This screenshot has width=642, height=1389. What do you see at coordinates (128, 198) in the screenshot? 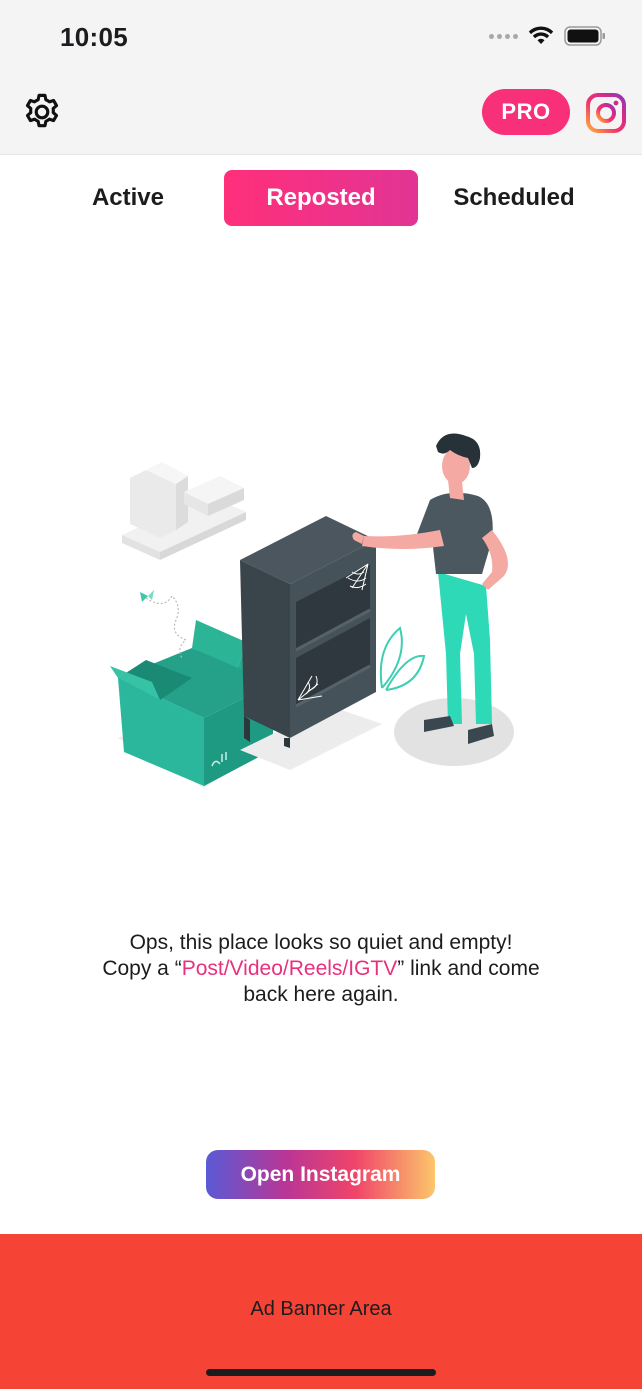
I see `tab-active: Active` at bounding box center [128, 198].